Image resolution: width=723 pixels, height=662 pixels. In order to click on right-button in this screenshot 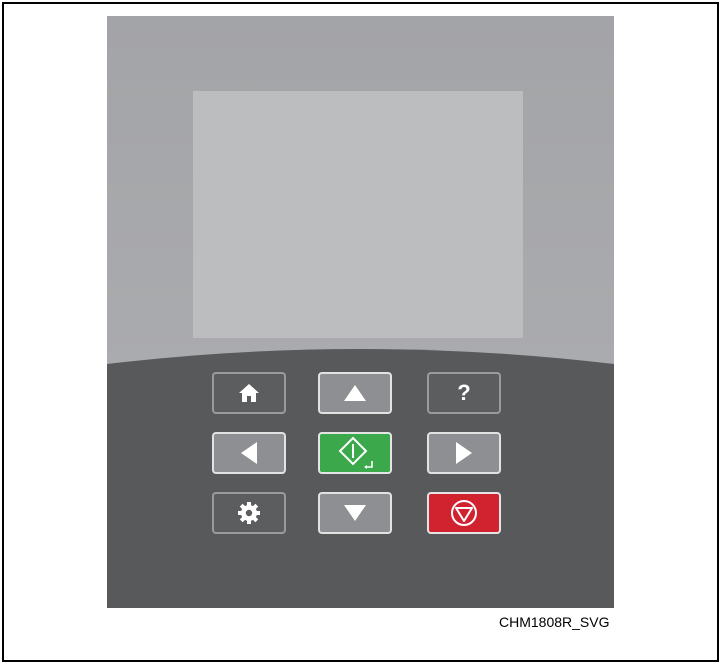, I will do `click(464, 453)`.